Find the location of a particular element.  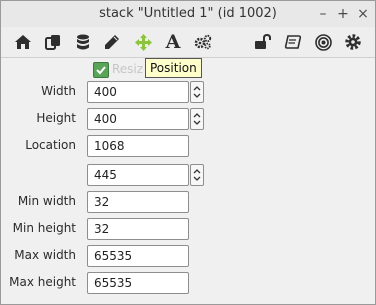

inspector-toolbar: A is located at coordinates (188, 42).